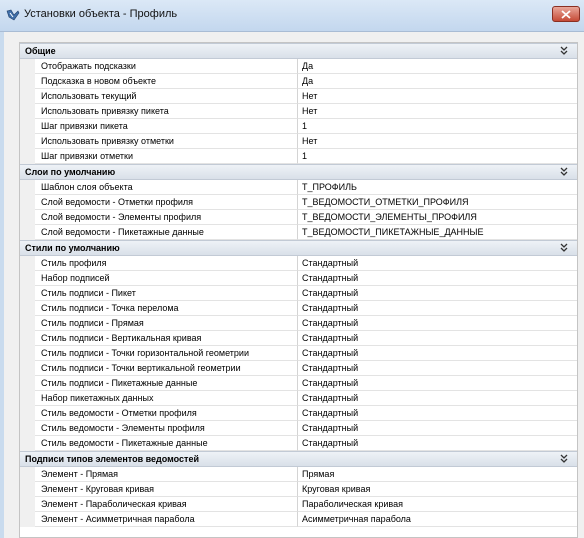  Describe the element at coordinates (166, 126) in the screenshot. I see `property-name: Шаг привязки пикета` at that location.